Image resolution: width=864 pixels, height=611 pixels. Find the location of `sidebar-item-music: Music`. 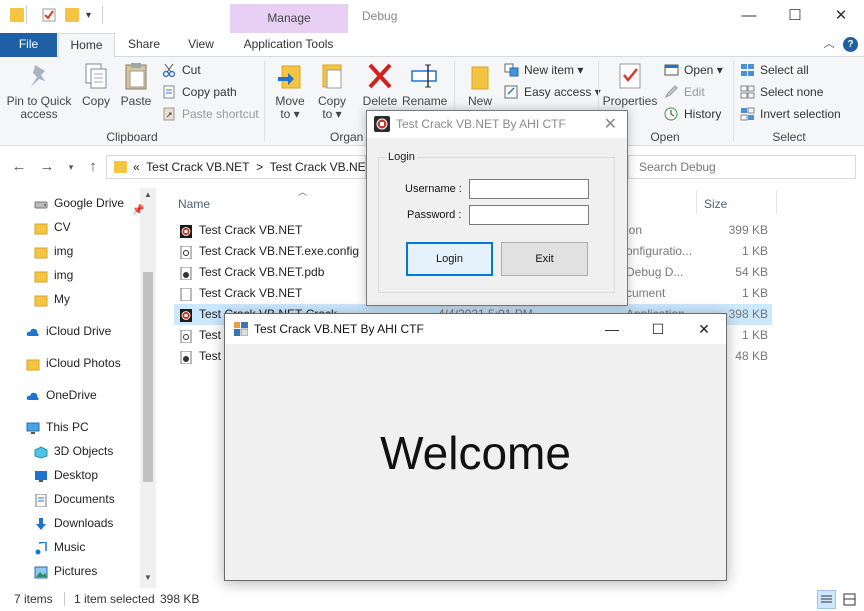

sidebar-item-music: Music is located at coordinates (60, 547).